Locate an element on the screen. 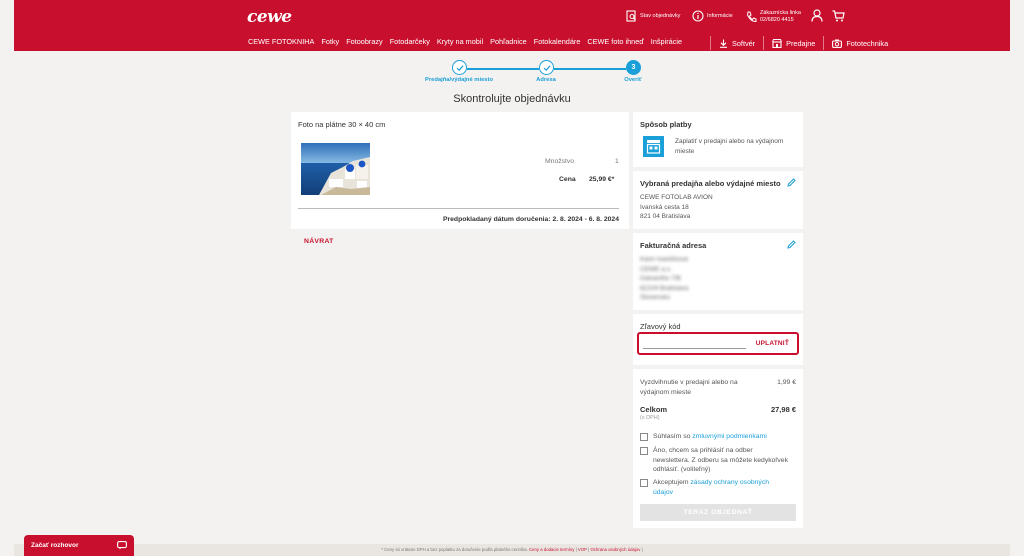 This screenshot has height=556, width=1024. nav-item-fotodarceky: Fotodarčeky is located at coordinates (410, 41).